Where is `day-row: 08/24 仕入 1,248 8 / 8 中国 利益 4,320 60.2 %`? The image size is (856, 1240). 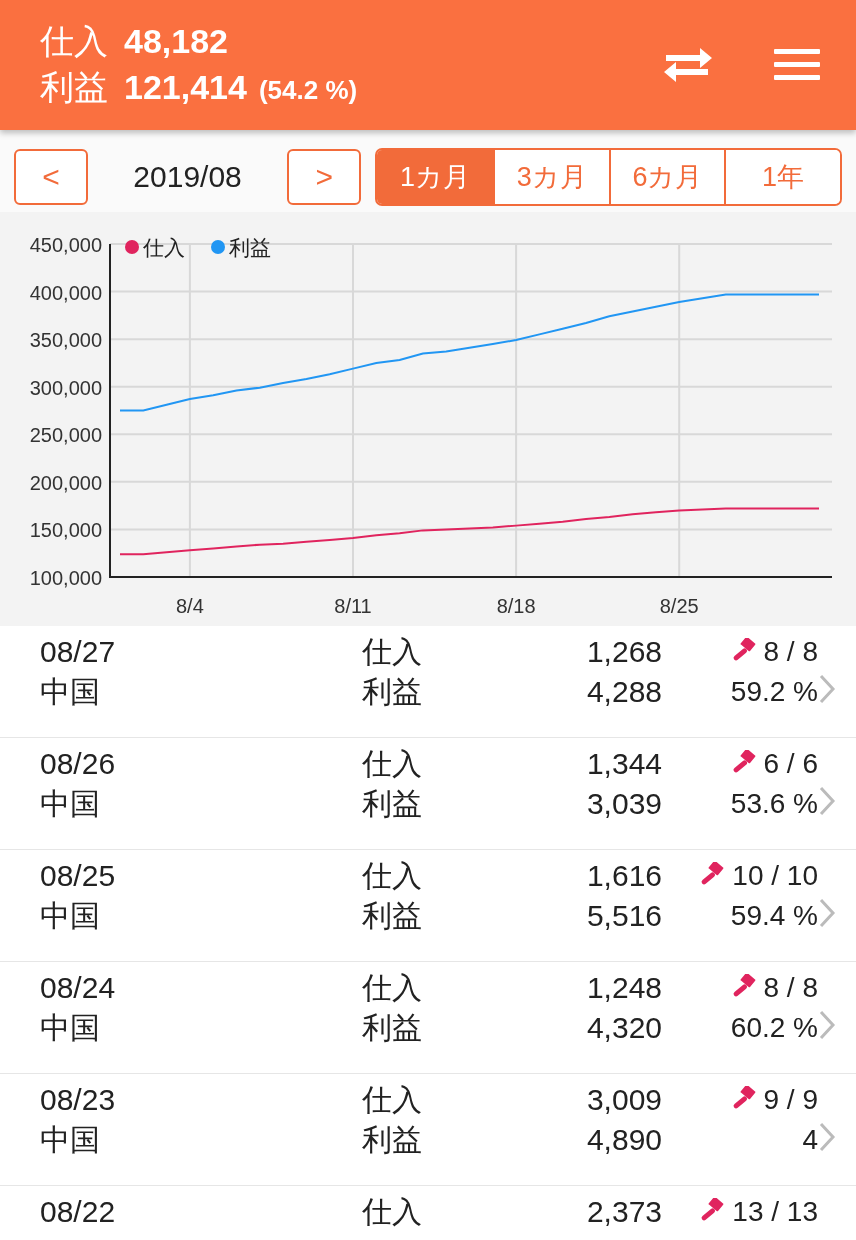 day-row: 08/24 仕入 1,248 8 / 8 中国 利益 4,320 60.2 % is located at coordinates (428, 1018).